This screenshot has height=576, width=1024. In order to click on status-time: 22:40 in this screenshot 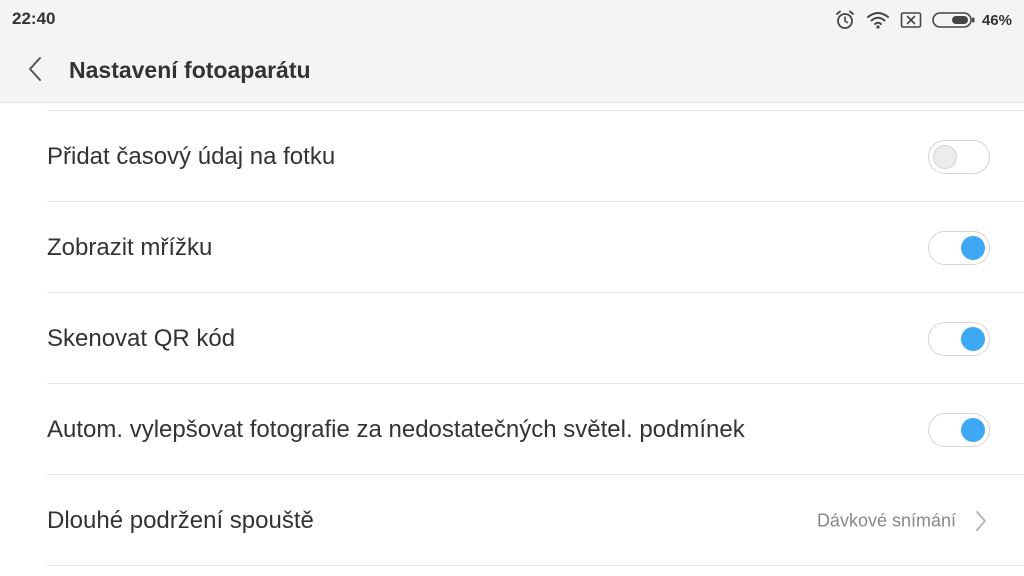, I will do `click(34, 18)`.